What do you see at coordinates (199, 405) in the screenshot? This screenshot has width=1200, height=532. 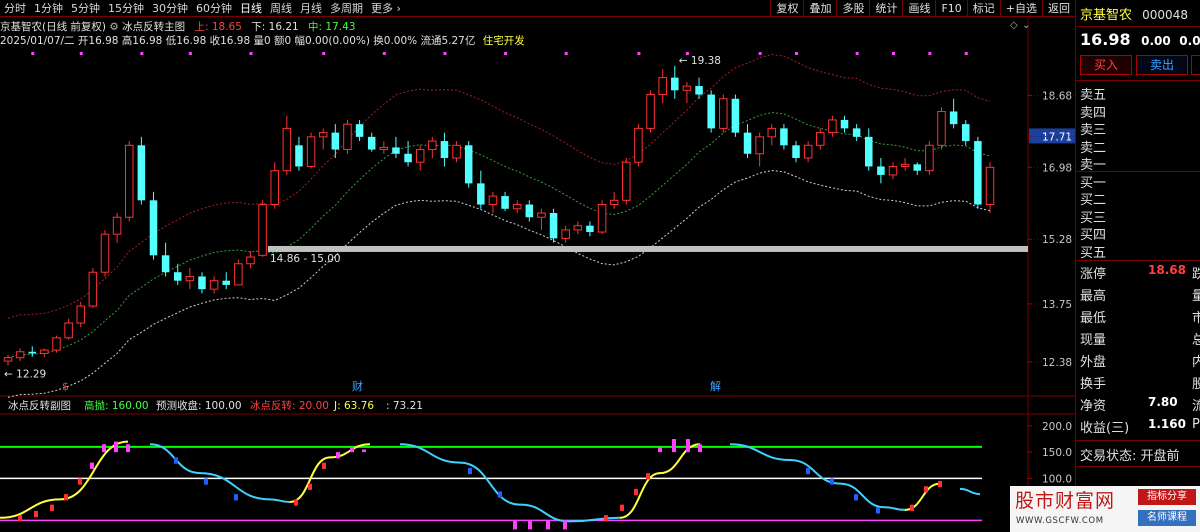 I see `sub-header-label: 预测收盘: 100.00` at bounding box center [199, 405].